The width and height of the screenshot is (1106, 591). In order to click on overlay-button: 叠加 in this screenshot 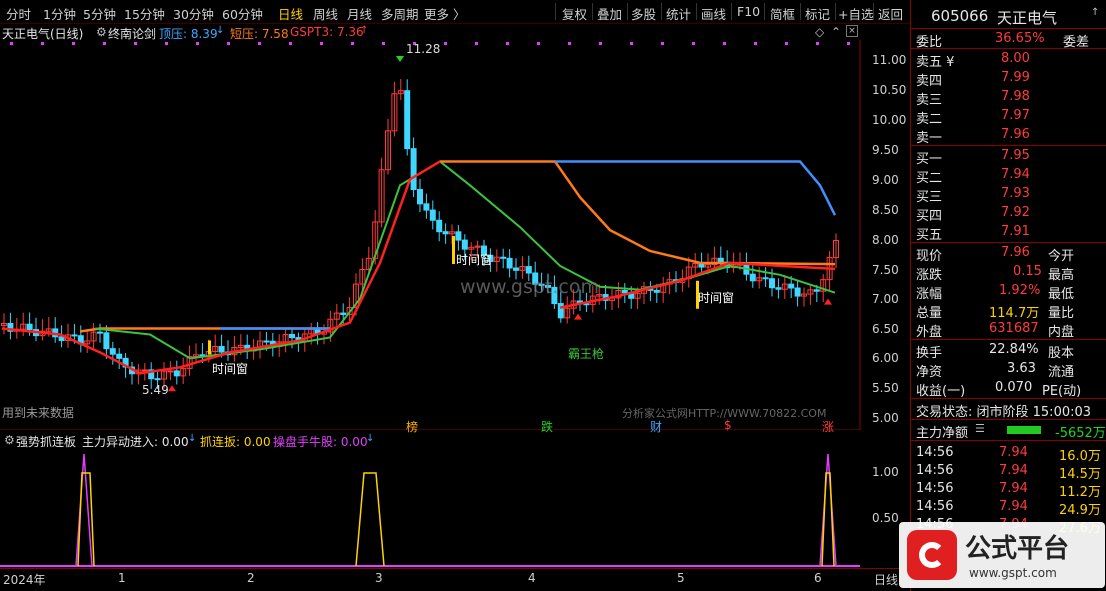, I will do `click(609, 13)`.